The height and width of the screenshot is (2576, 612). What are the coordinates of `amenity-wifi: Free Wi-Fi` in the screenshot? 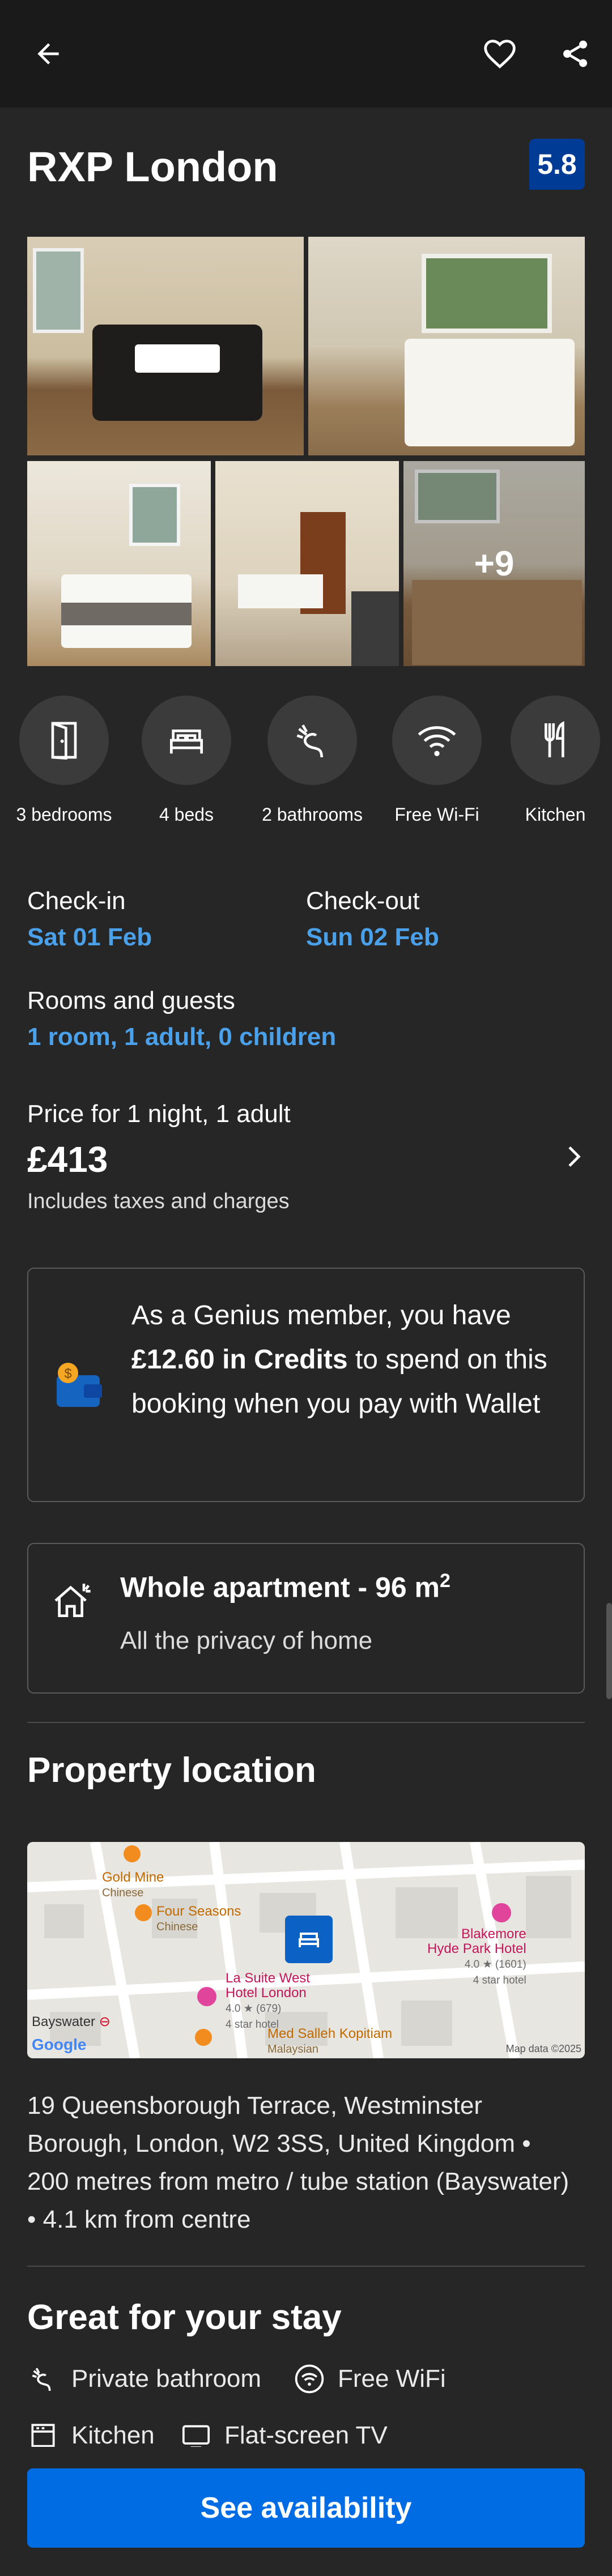 It's located at (437, 760).